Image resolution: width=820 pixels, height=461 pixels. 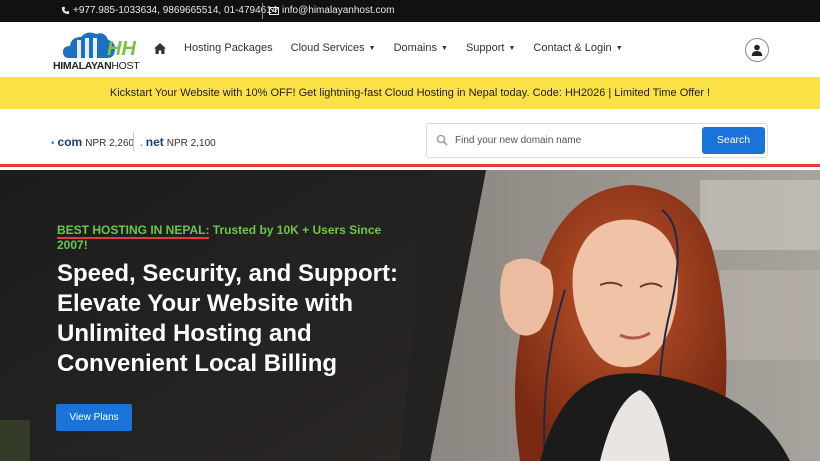 What do you see at coordinates (442, 140) in the screenshot?
I see `search-icon` at bounding box center [442, 140].